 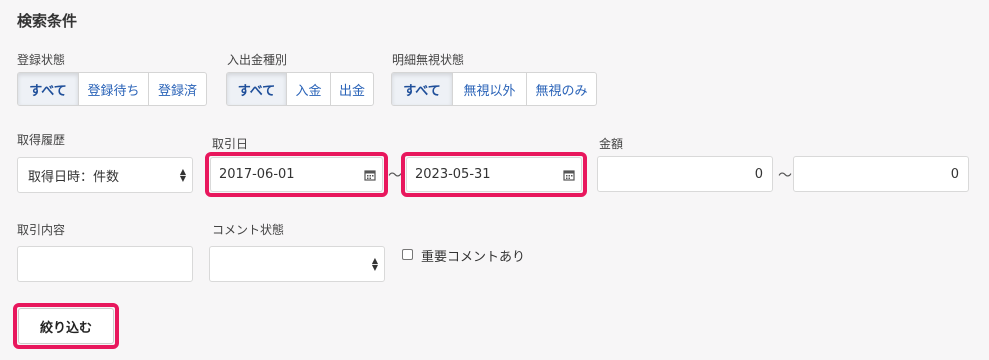 I want to click on ignore-status-segmented: すべて 無視以外 無視のみ, so click(x=494, y=89).